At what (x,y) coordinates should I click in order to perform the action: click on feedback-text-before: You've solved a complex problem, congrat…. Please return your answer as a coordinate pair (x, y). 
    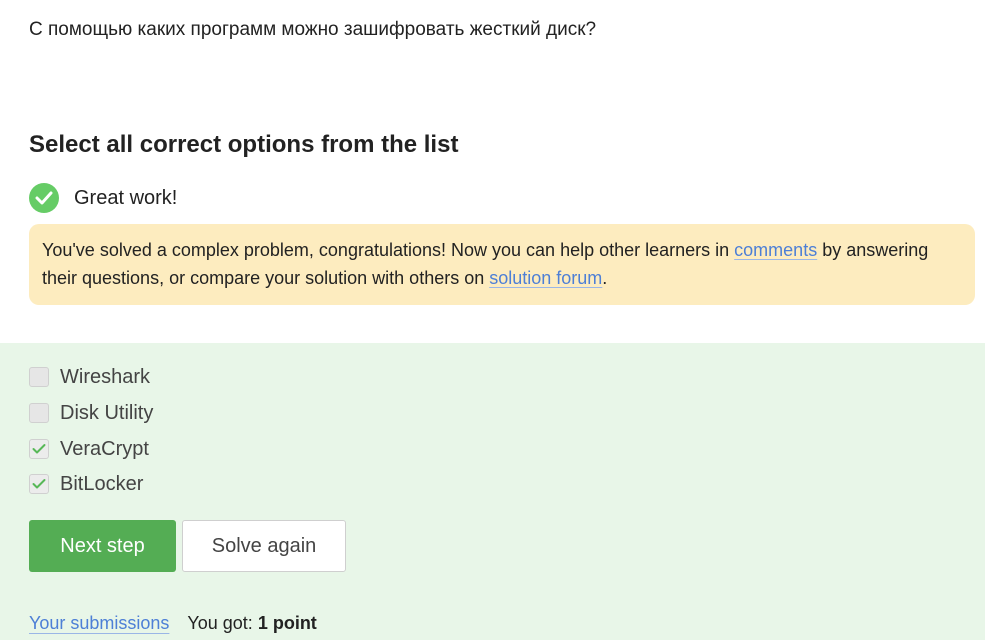
    Looking at the image, I should click on (388, 250).